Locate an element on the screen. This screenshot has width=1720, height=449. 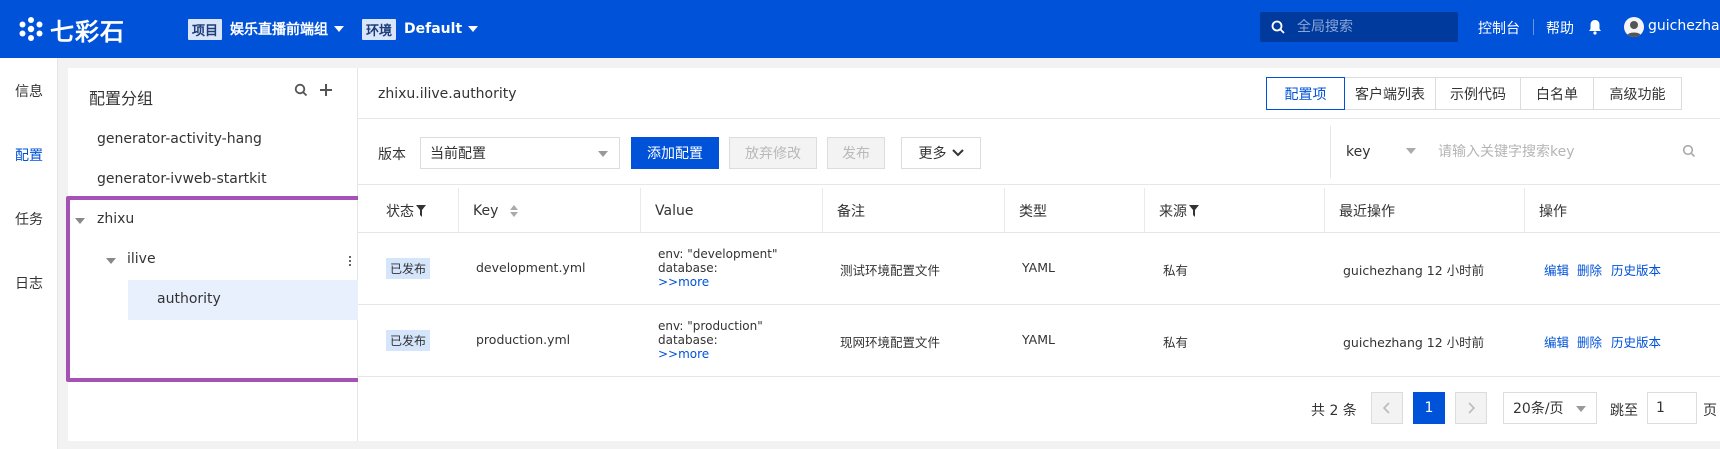
search-field-select: key is located at coordinates (1358, 152).